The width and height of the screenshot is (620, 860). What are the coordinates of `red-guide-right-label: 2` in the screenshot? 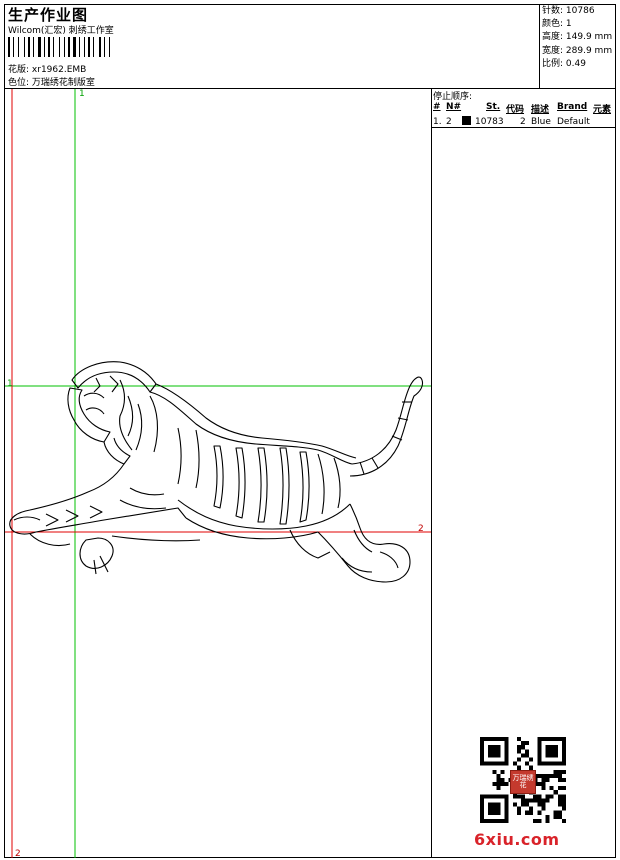 It's located at (421, 529).